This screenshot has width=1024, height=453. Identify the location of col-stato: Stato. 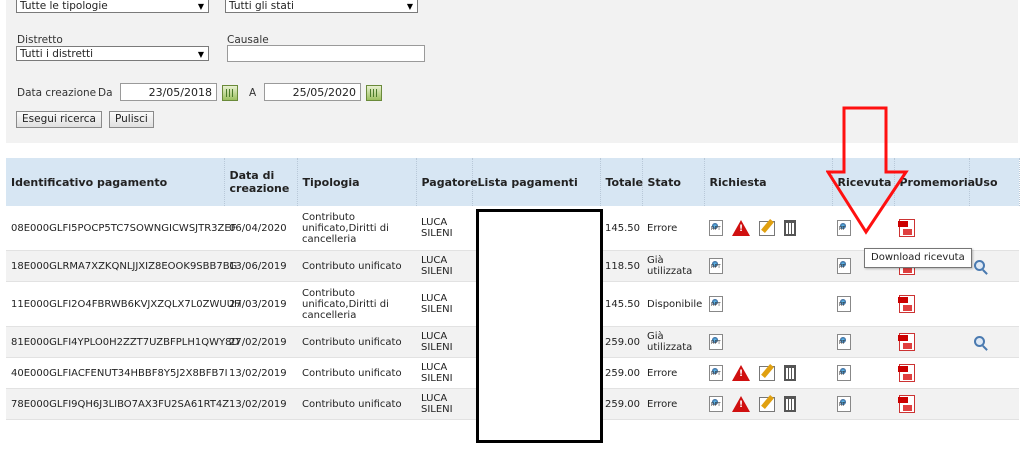
(673, 182).